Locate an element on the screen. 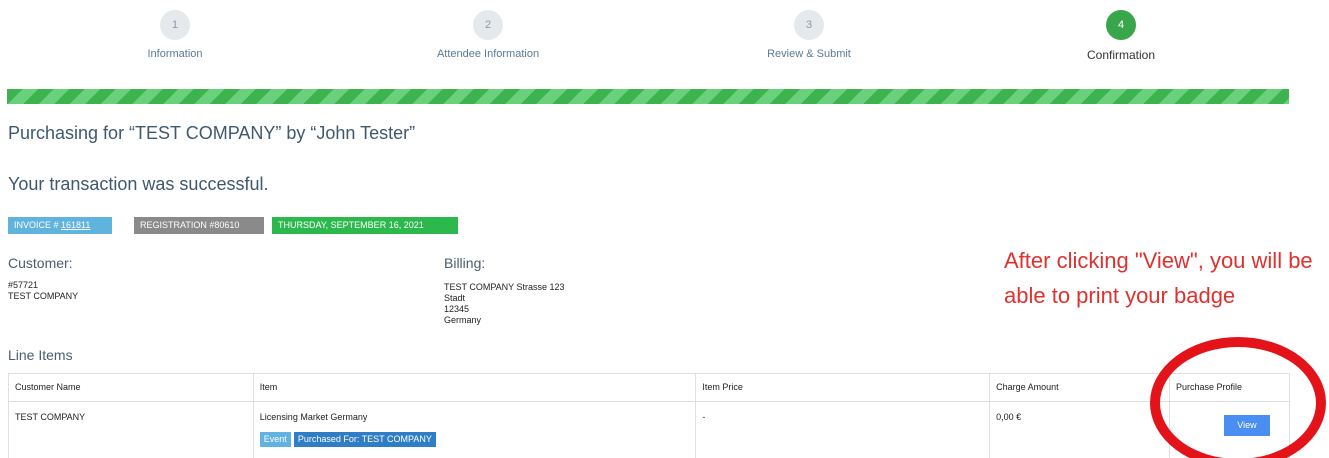 This screenshot has width=1329, height=458. step-number: 4 is located at coordinates (1121, 25).